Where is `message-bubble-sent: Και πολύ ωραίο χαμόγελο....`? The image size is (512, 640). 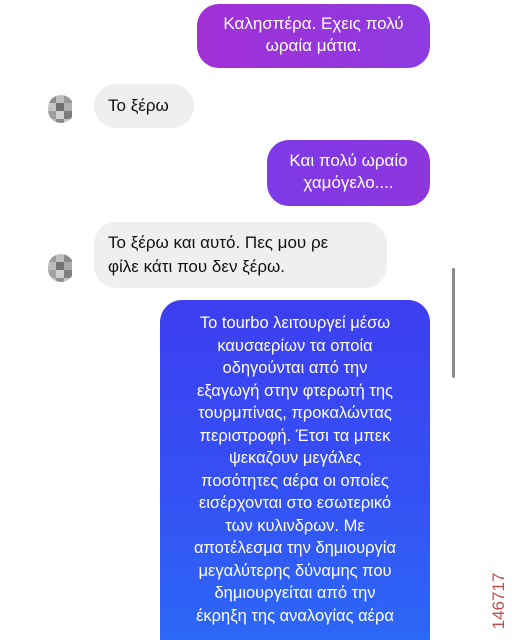 message-bubble-sent: Και πολύ ωραίο χαμόγελο.... is located at coordinates (348, 173).